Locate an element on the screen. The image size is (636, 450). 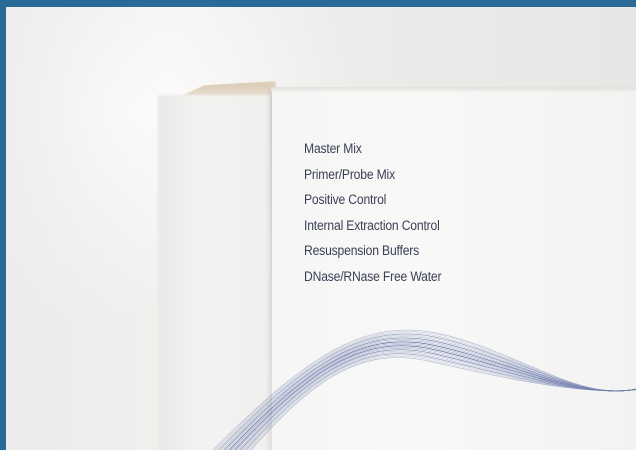
kit-contents-item: DNase/RNase Free Water is located at coordinates (373, 276).